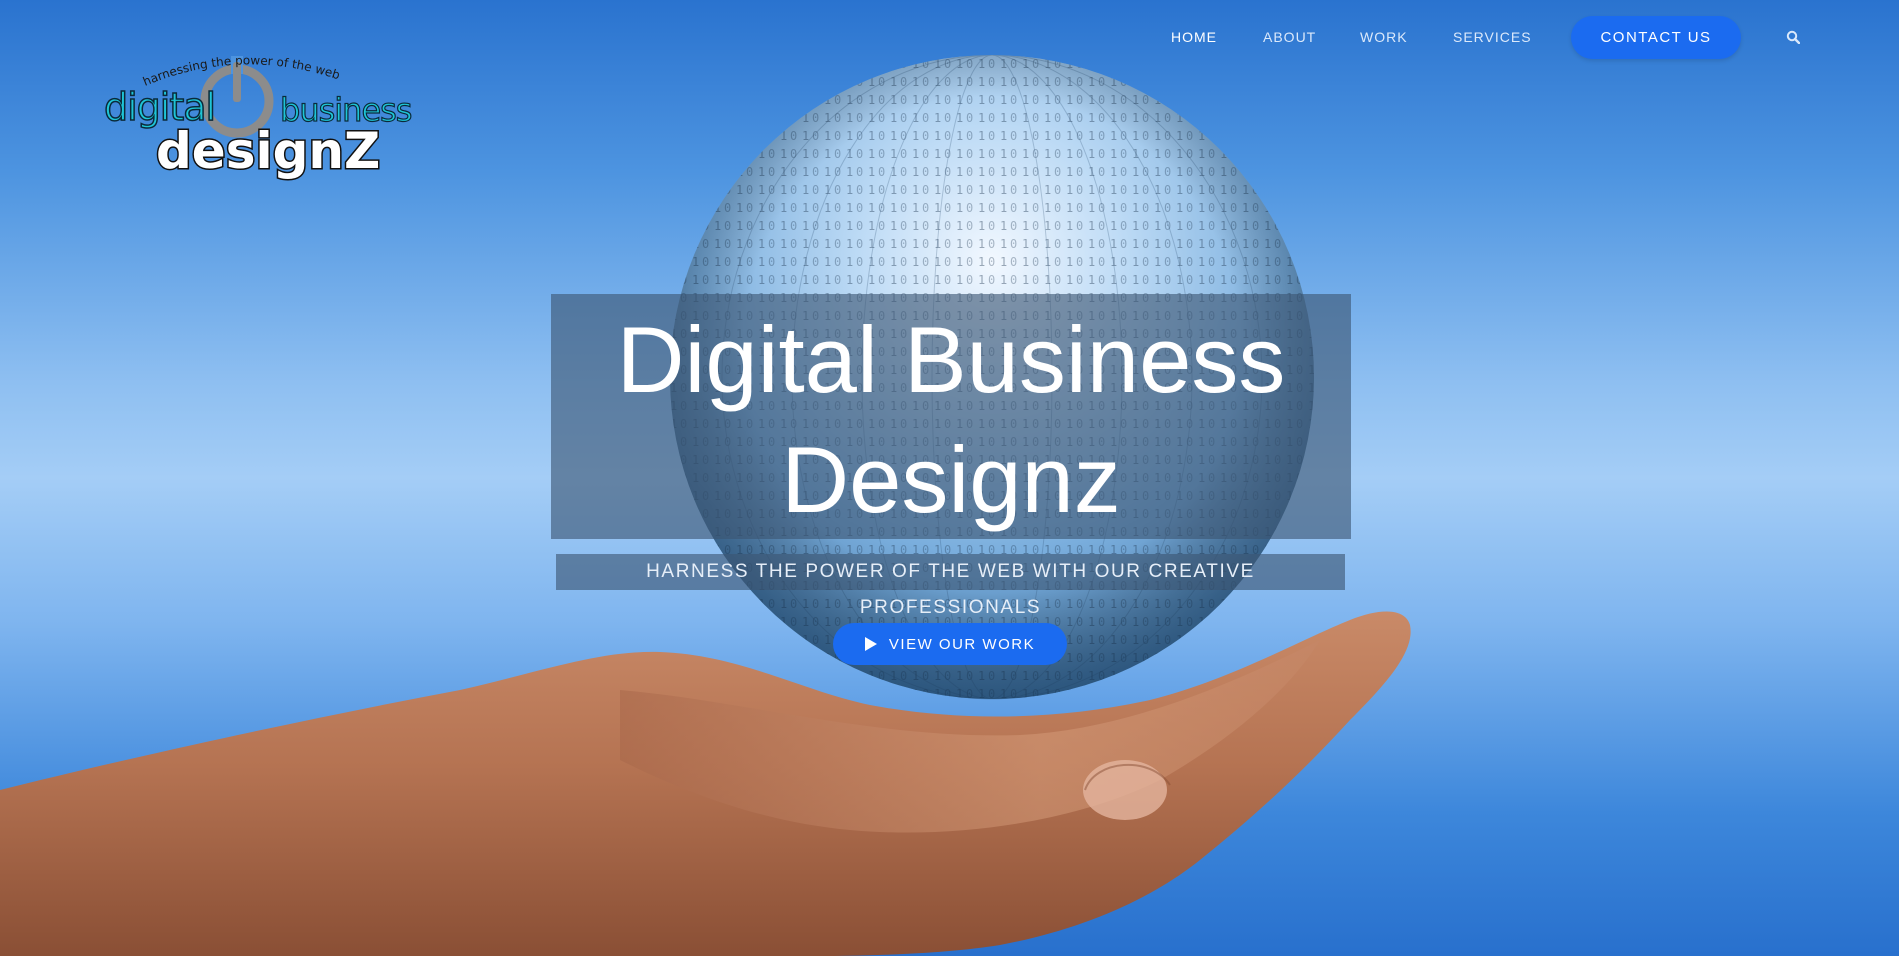 The image size is (1899, 956). Describe the element at coordinates (1492, 37) in the screenshot. I see `nav-item-services: SERVICES` at that location.